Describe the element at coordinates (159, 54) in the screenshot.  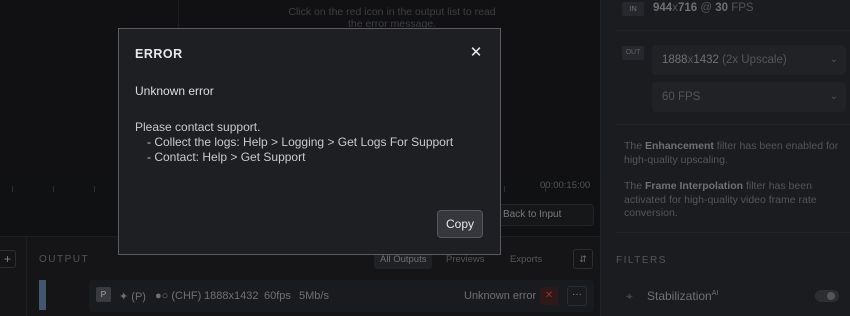
I see `dialog-title: ERROR` at that location.